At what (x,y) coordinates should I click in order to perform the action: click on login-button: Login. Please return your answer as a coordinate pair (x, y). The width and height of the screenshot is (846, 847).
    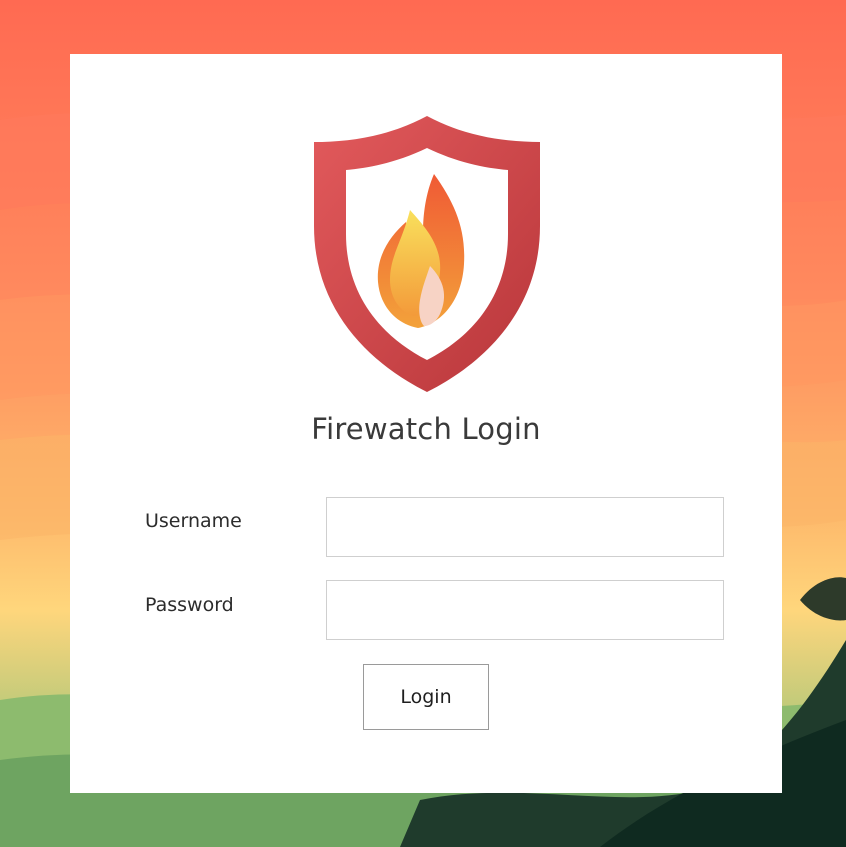
    Looking at the image, I should click on (426, 697).